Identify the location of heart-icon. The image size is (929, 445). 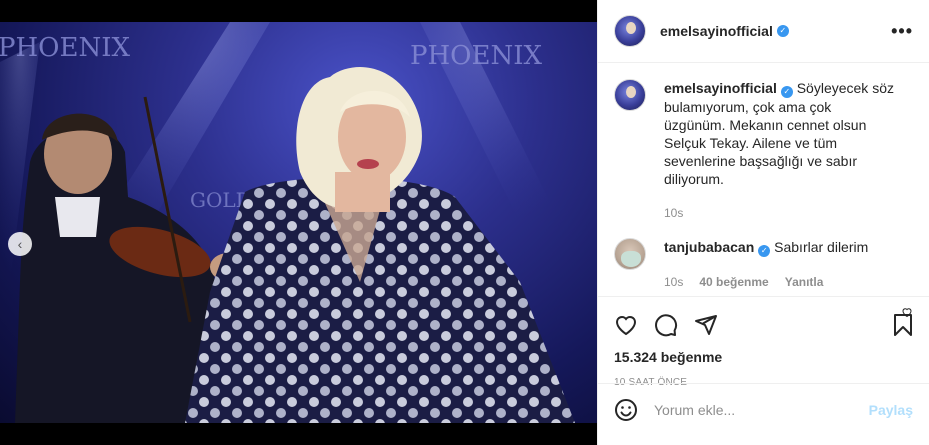
(626, 325).